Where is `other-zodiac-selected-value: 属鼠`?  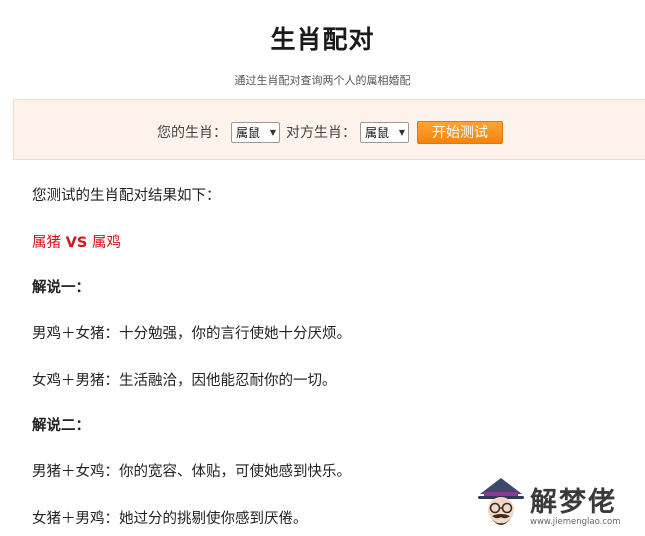
other-zodiac-selected-value: 属鼠 is located at coordinates (377, 132).